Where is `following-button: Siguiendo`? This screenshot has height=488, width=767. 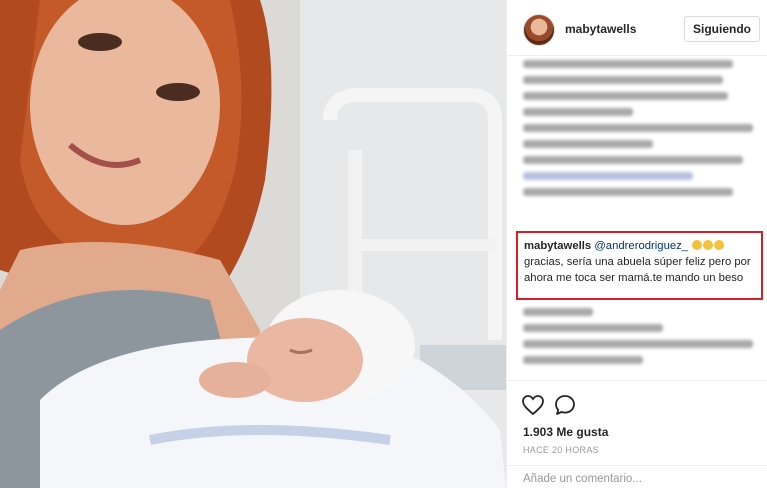 following-button: Siguiendo is located at coordinates (722, 29).